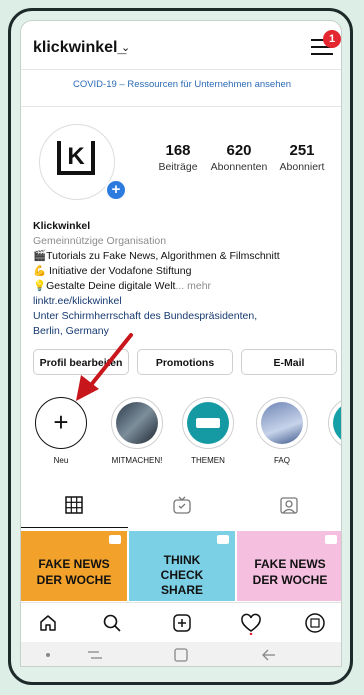 The height and width of the screenshot is (695, 364). I want to click on system-navigation-bar, so click(181, 654).